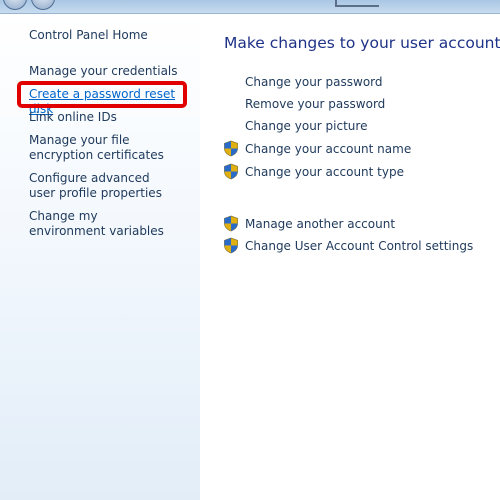 The image size is (500, 500). I want to click on task-remove-password: Remove your password, so click(303, 104).